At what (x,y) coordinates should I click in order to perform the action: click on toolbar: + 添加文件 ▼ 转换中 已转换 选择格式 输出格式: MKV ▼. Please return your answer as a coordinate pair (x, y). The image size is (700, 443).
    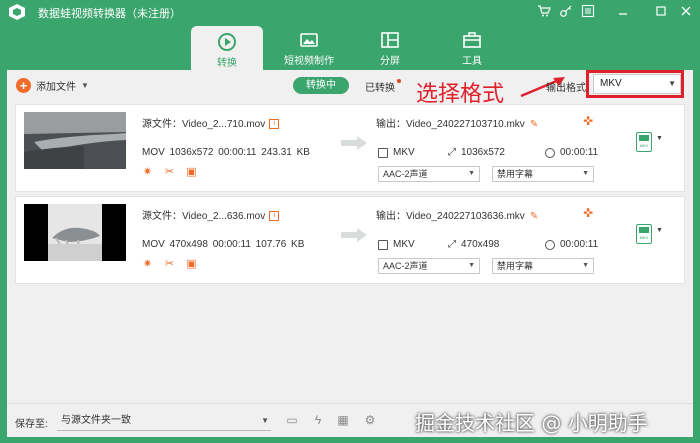
    Looking at the image, I should click on (350, 88).